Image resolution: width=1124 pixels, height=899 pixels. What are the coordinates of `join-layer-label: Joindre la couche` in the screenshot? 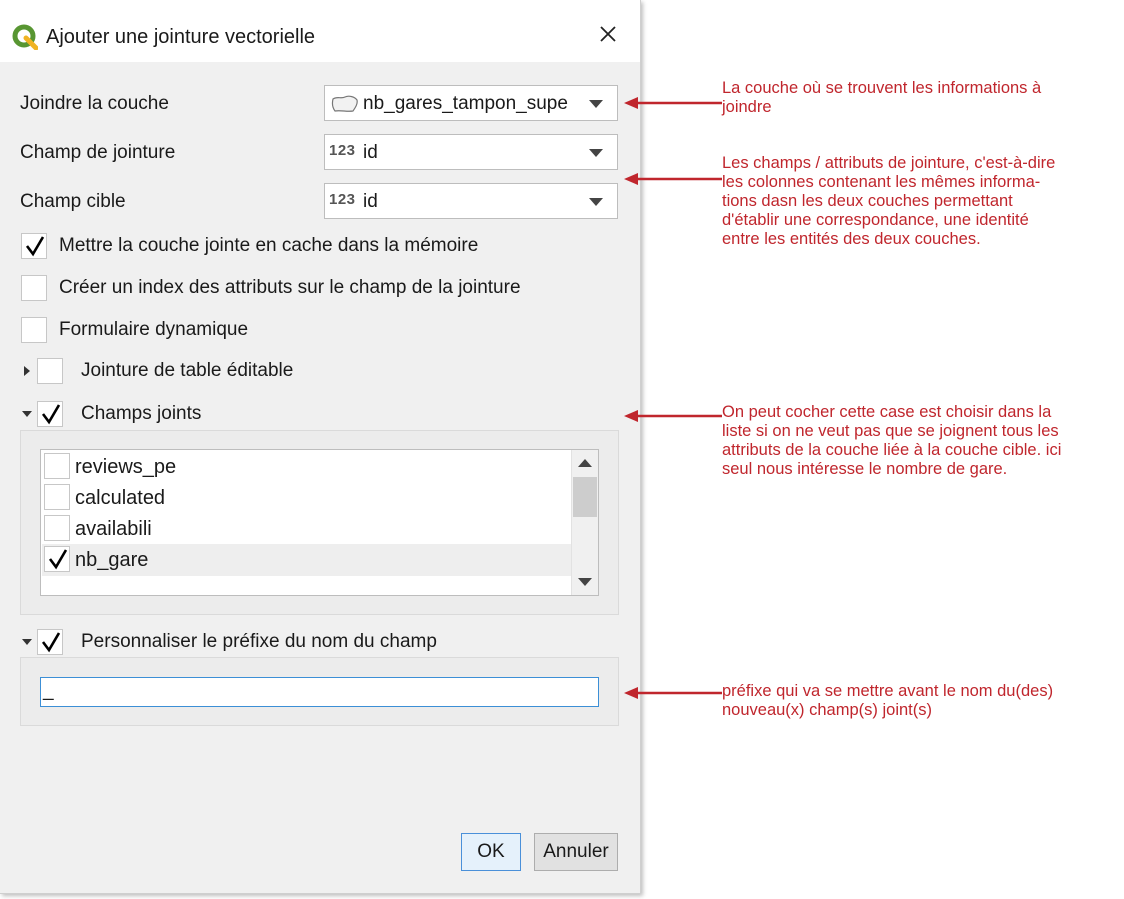 It's located at (94, 103).